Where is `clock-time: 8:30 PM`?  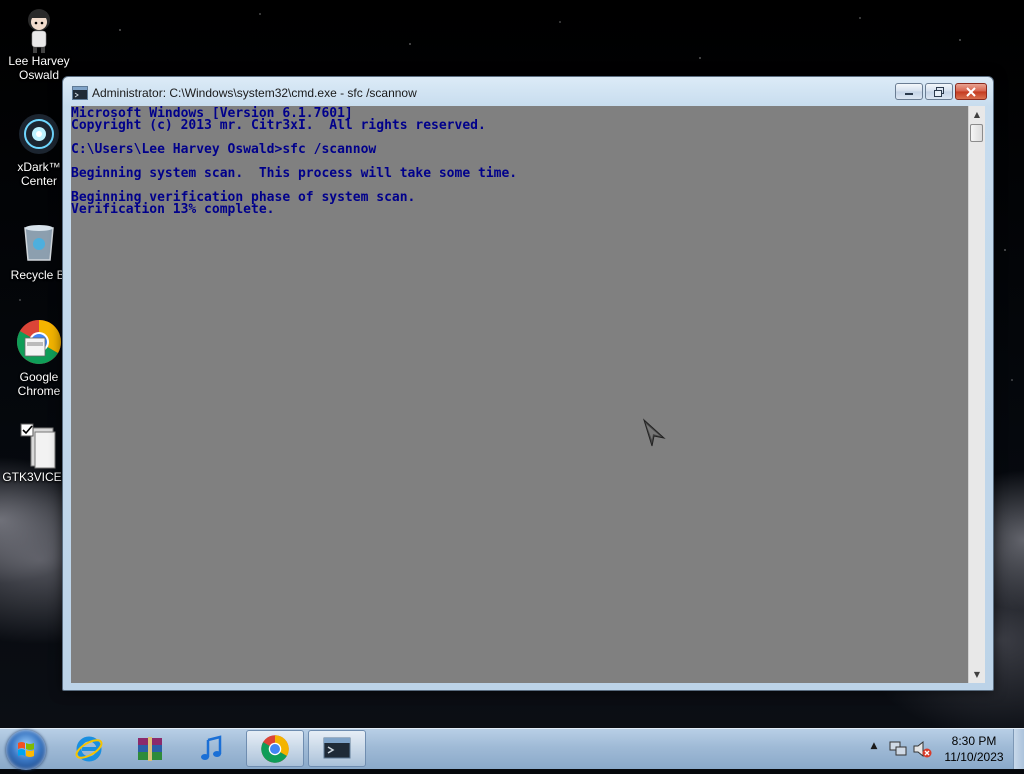 clock-time: 8:30 PM is located at coordinates (974, 741).